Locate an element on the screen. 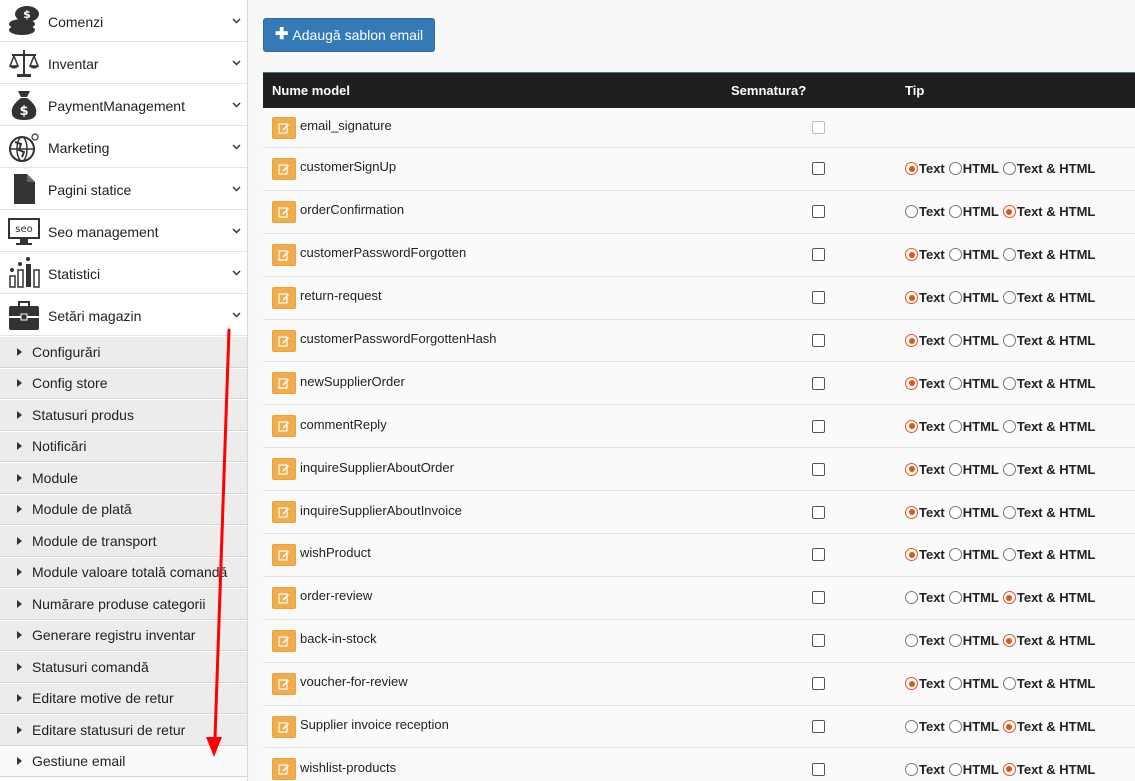 The width and height of the screenshot is (1135, 781). submenu-item-statusuri-produs: Statusuri produs is located at coordinates (123, 415).